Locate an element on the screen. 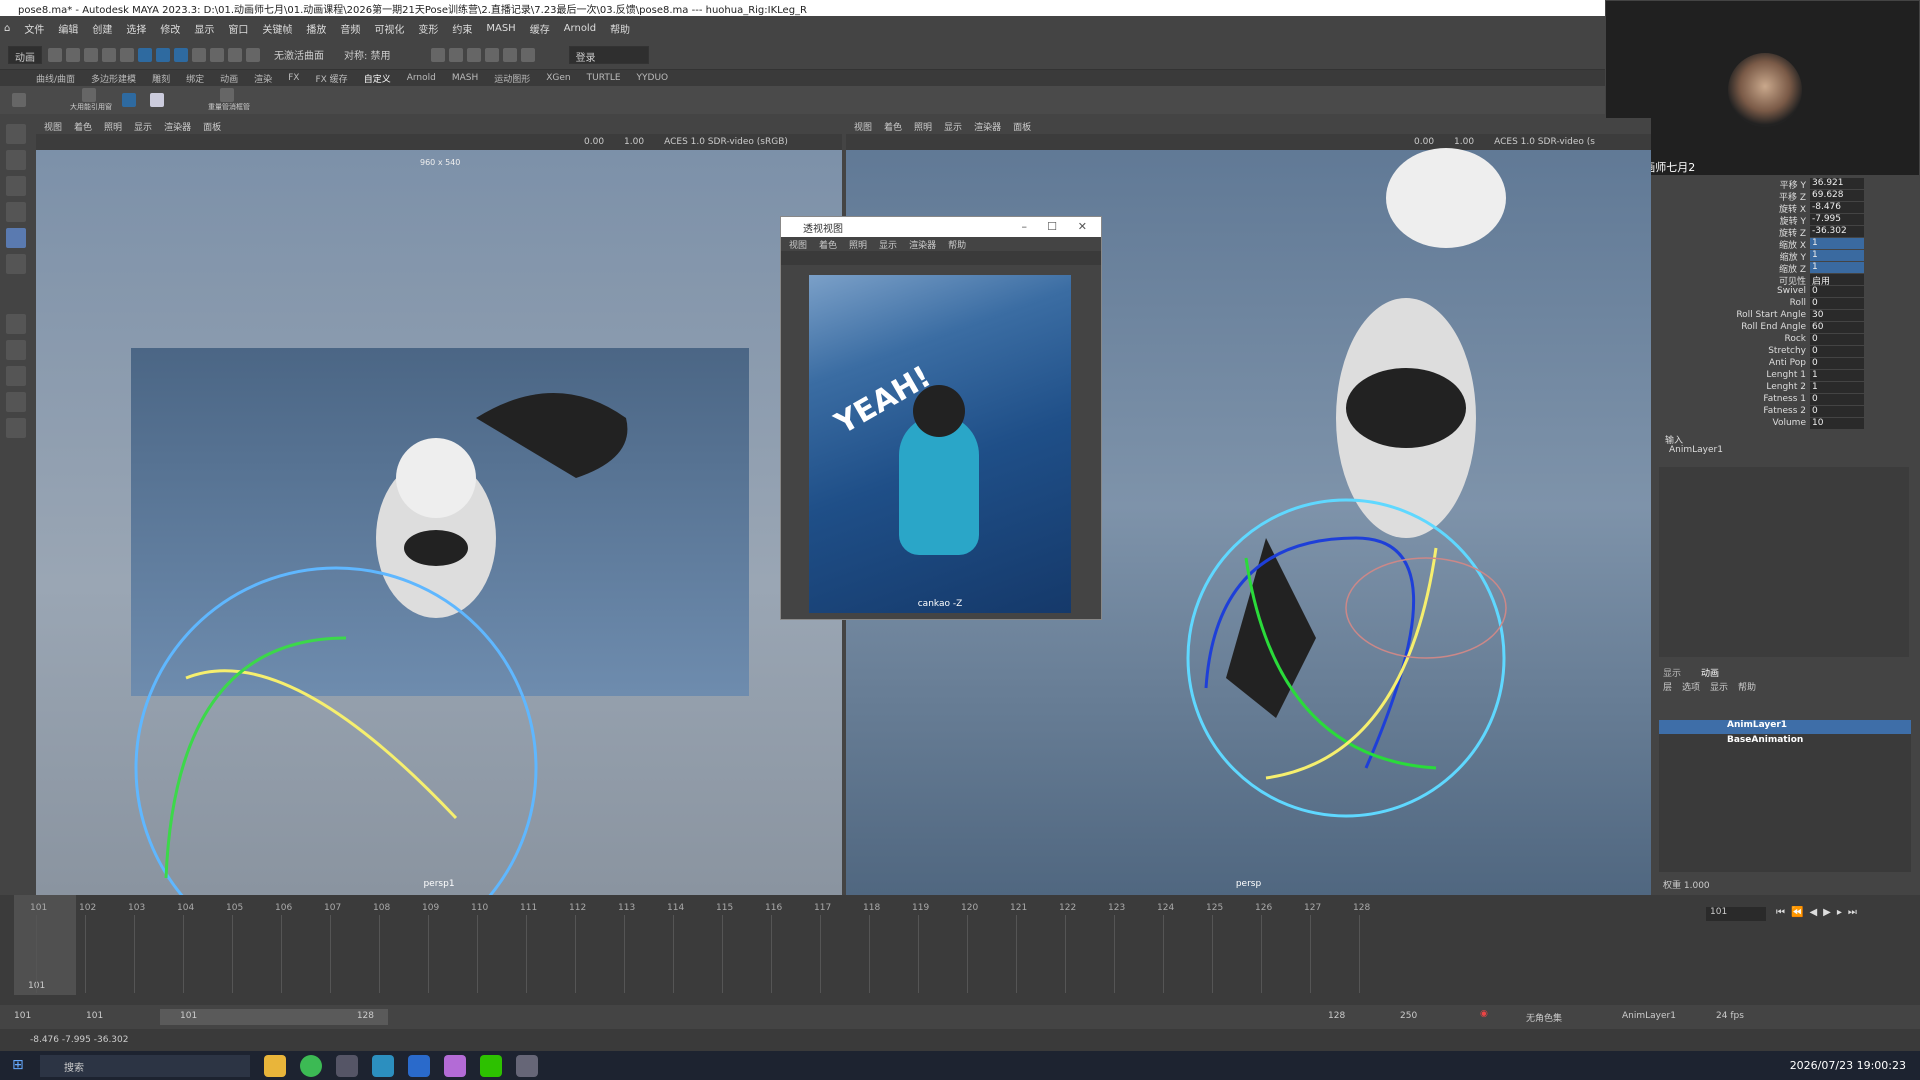  channel-row: Swivel 0 is located at coordinates (1787, 292).